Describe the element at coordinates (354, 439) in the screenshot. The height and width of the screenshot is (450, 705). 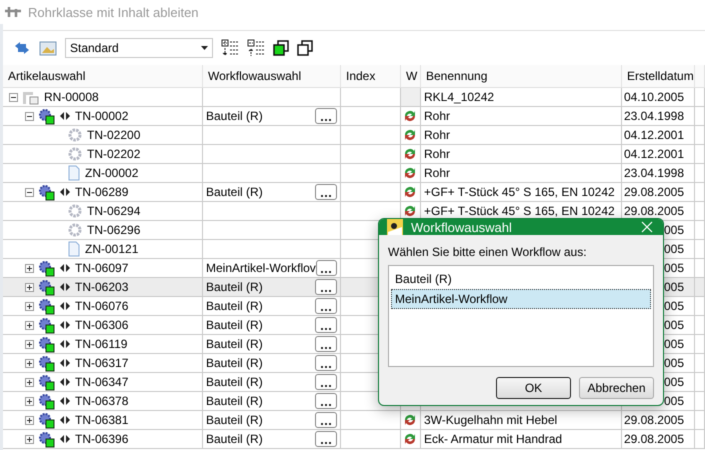
I see `table-row: TN-06396 Bauteil (R) Eck- Armatur mit Handrad 29.08.2005` at that location.